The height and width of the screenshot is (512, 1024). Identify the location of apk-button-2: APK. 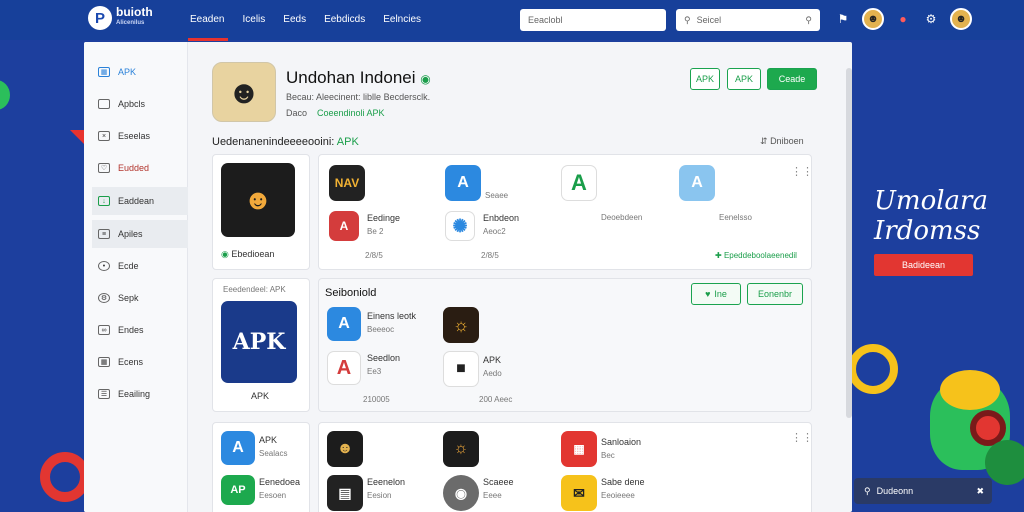
(744, 79).